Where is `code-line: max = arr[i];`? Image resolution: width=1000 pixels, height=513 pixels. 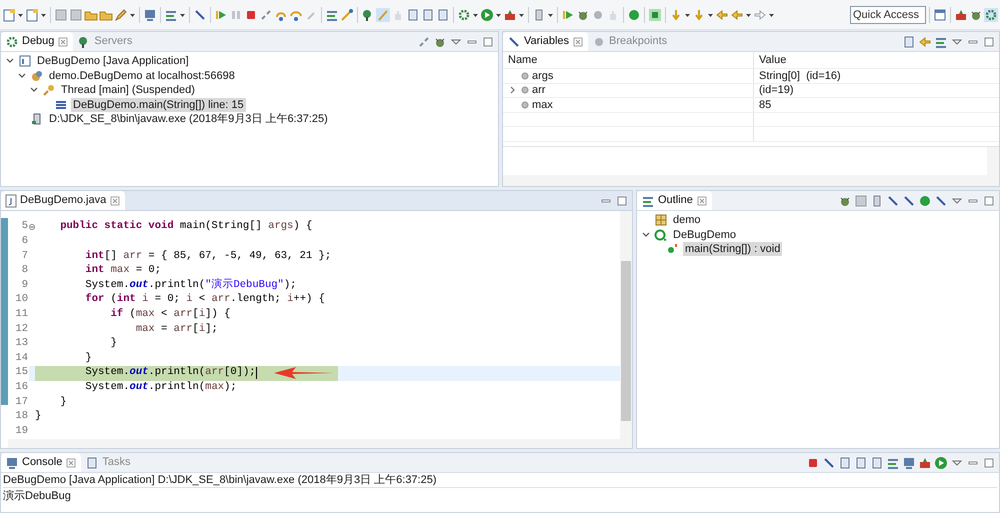 code-line: max = arr[i]; is located at coordinates (176, 329).